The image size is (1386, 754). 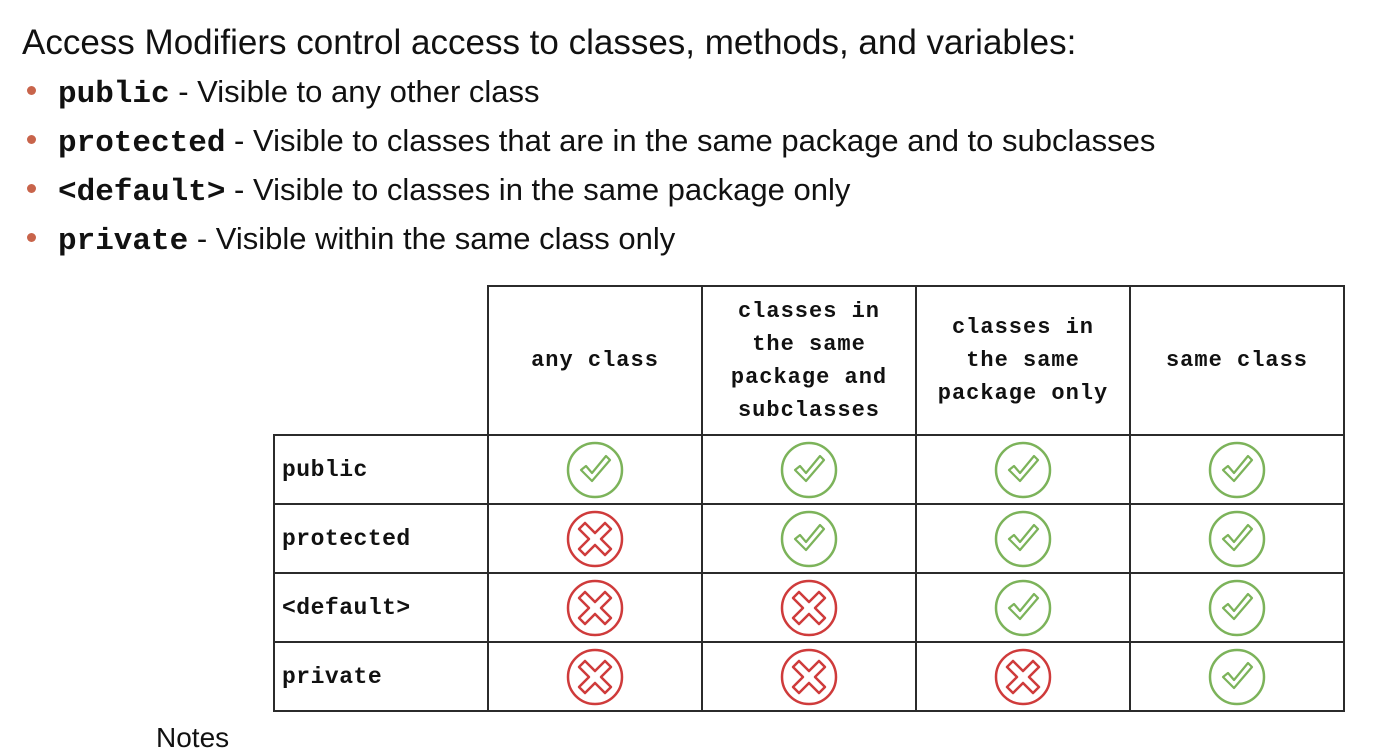 I want to click on table-row: private, so click(x=809, y=676).